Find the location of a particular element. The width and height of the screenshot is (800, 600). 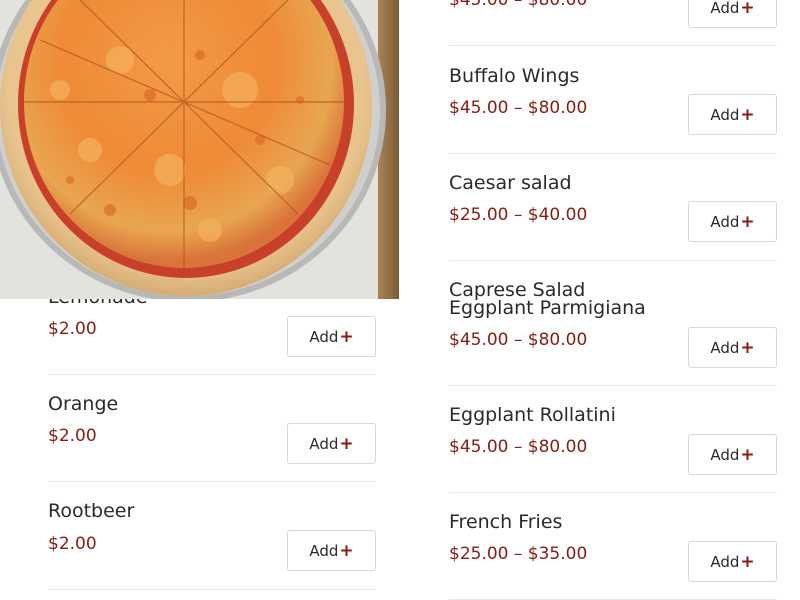

menu-item: Eggplant Rollatini $45.00 – $80.00 Add + is located at coordinates (613, 439).